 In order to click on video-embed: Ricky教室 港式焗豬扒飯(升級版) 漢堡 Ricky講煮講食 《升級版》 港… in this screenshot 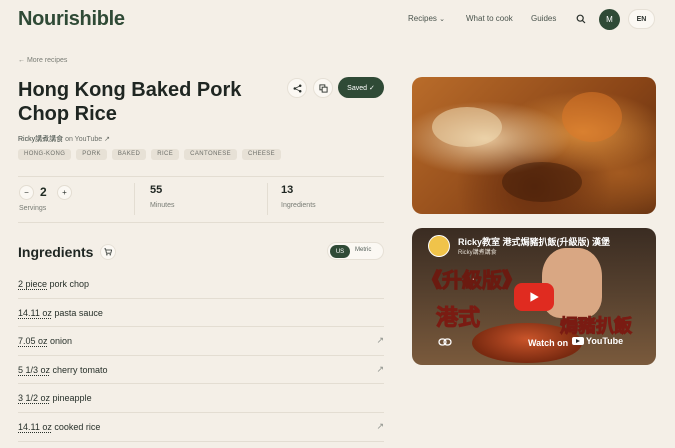, I will do `click(534, 296)`.